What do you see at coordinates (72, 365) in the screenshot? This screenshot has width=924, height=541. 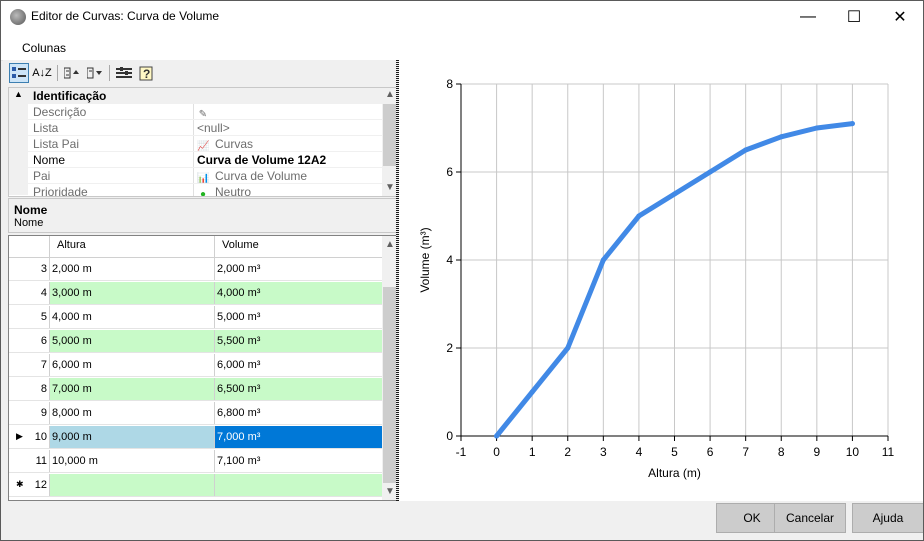 I see `cell-value: 6,000 m` at bounding box center [72, 365].